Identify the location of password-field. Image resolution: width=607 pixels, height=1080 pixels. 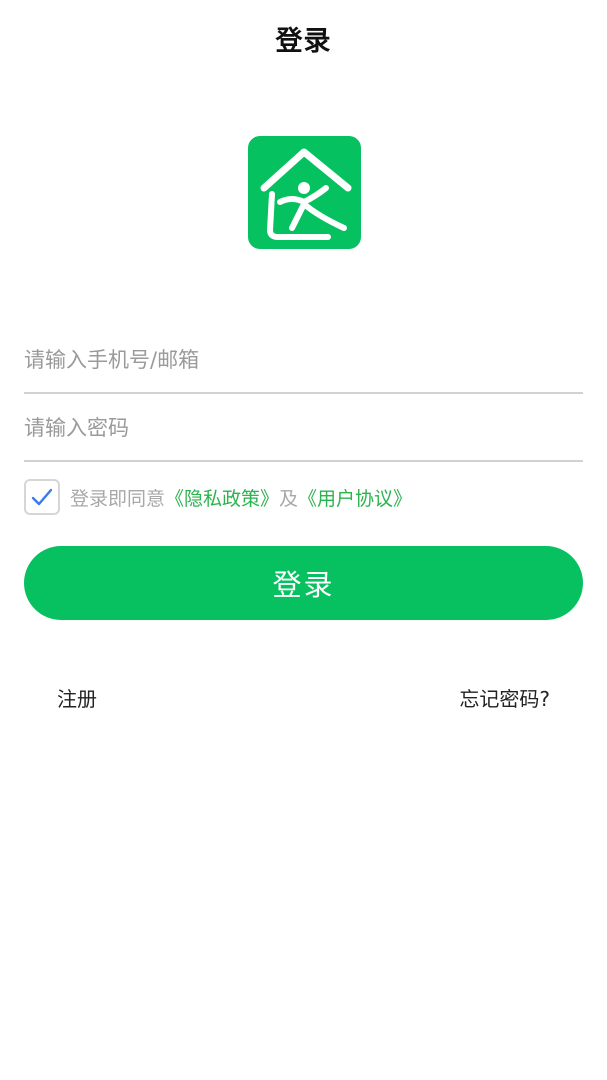
(303, 429).